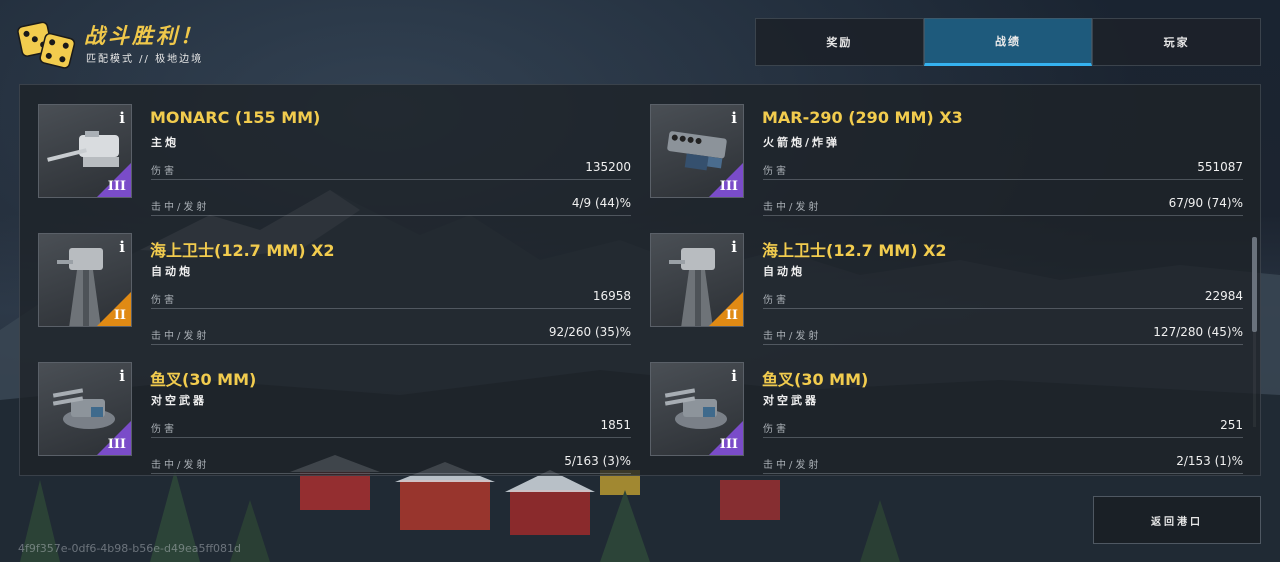  What do you see at coordinates (391, 168) in the screenshot?
I see `damage-row: 伤害 135200` at bounding box center [391, 168].